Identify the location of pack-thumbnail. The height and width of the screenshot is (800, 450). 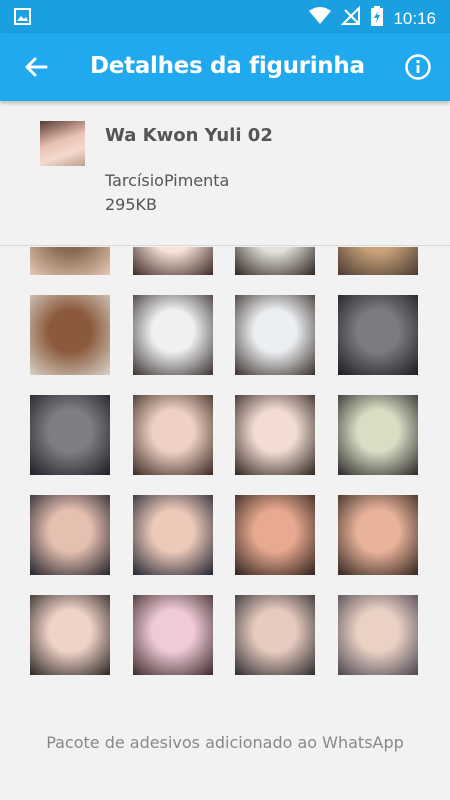
(62, 143).